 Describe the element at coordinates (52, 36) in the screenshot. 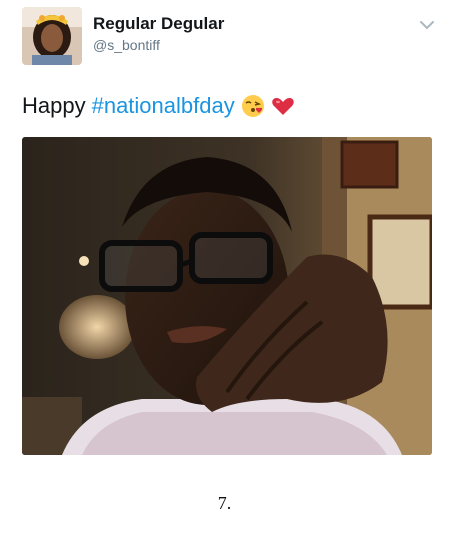

I see `avatar` at that location.